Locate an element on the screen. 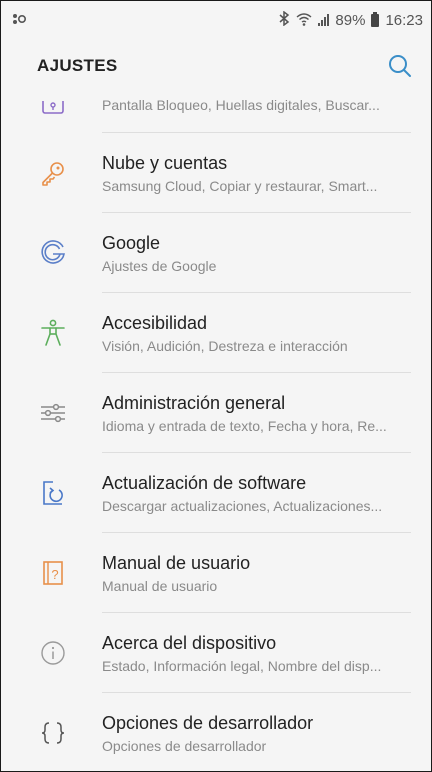  settings-item-label: Acerca del dispositivo is located at coordinates (189, 642).